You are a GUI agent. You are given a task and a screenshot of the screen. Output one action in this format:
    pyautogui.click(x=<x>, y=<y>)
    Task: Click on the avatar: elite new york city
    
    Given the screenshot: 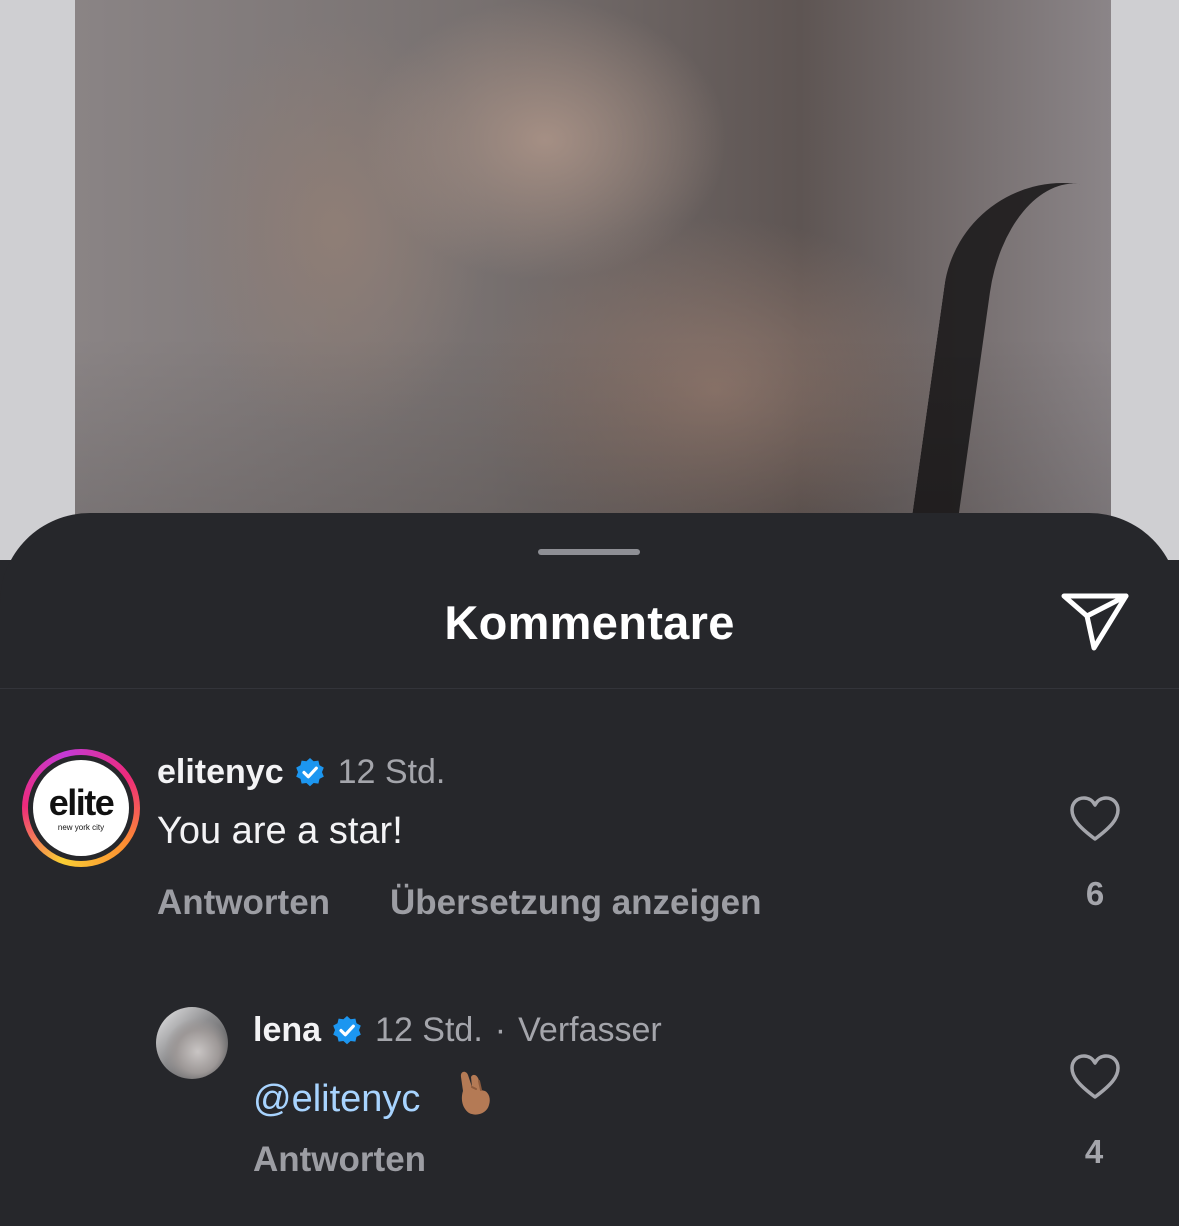 What is the action you would take?
    pyautogui.click(x=81, y=808)
    